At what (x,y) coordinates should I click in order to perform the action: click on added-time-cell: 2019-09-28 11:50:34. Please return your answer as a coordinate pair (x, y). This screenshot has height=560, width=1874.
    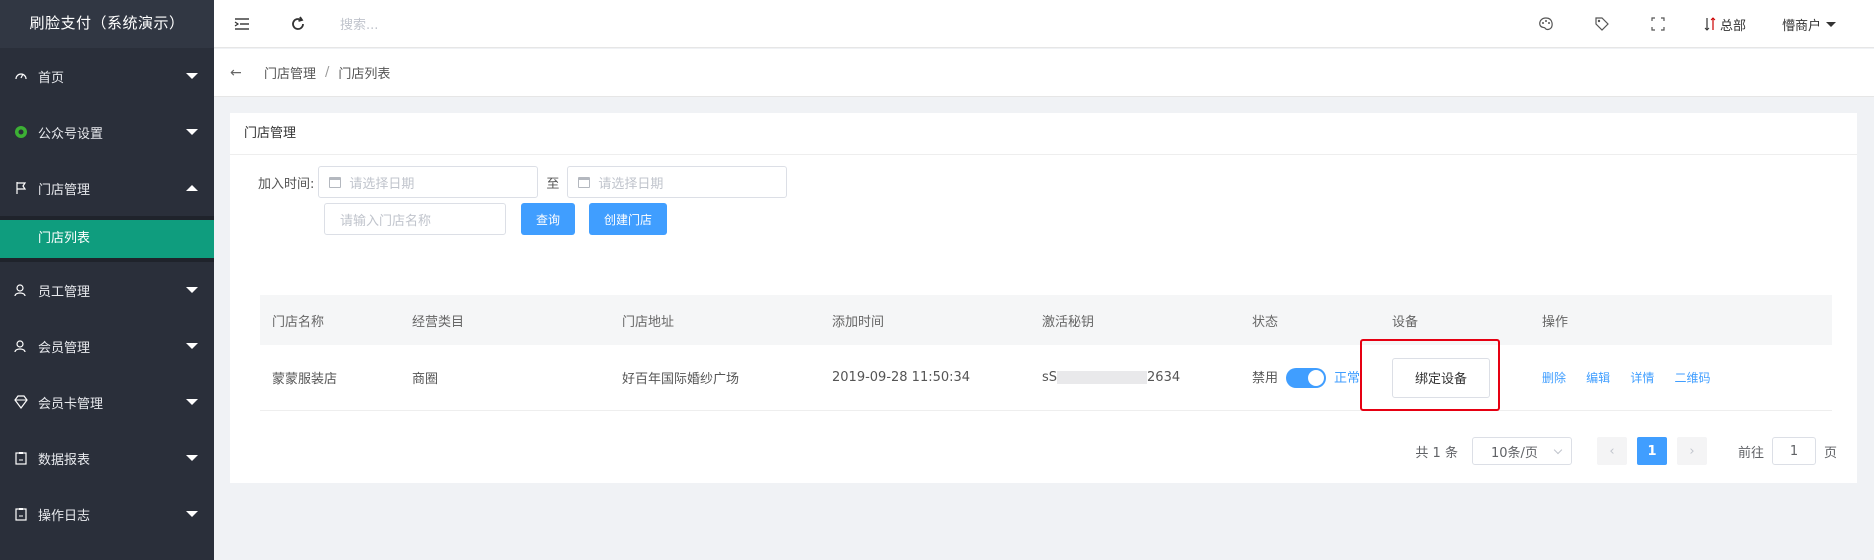
    Looking at the image, I should click on (901, 377).